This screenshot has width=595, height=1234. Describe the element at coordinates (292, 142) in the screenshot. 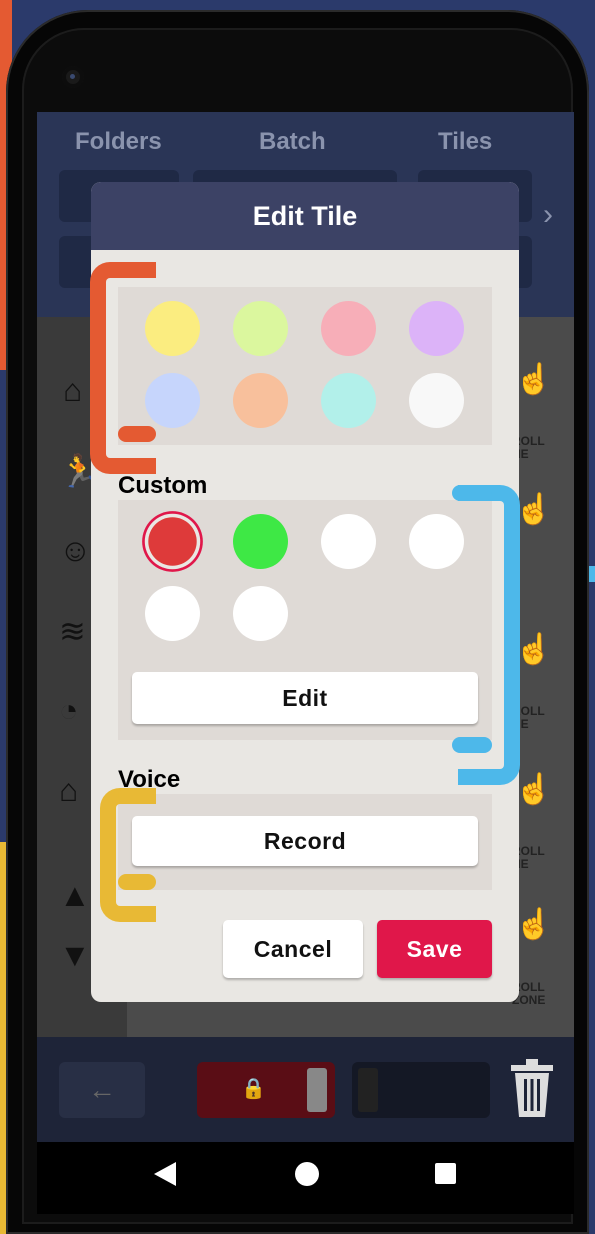

I see `tab-batch: Batch` at that location.